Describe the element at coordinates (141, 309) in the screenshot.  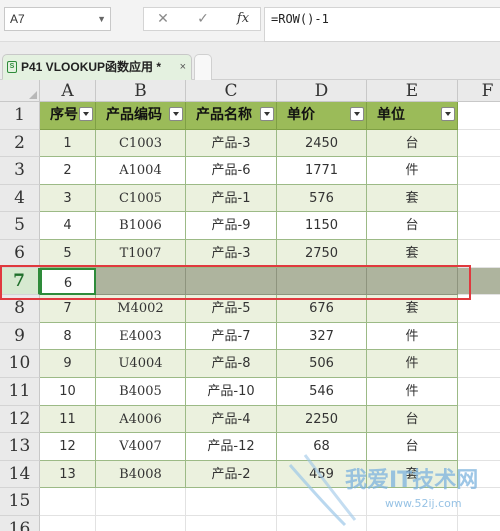
I see `table-cell: M4002` at that location.